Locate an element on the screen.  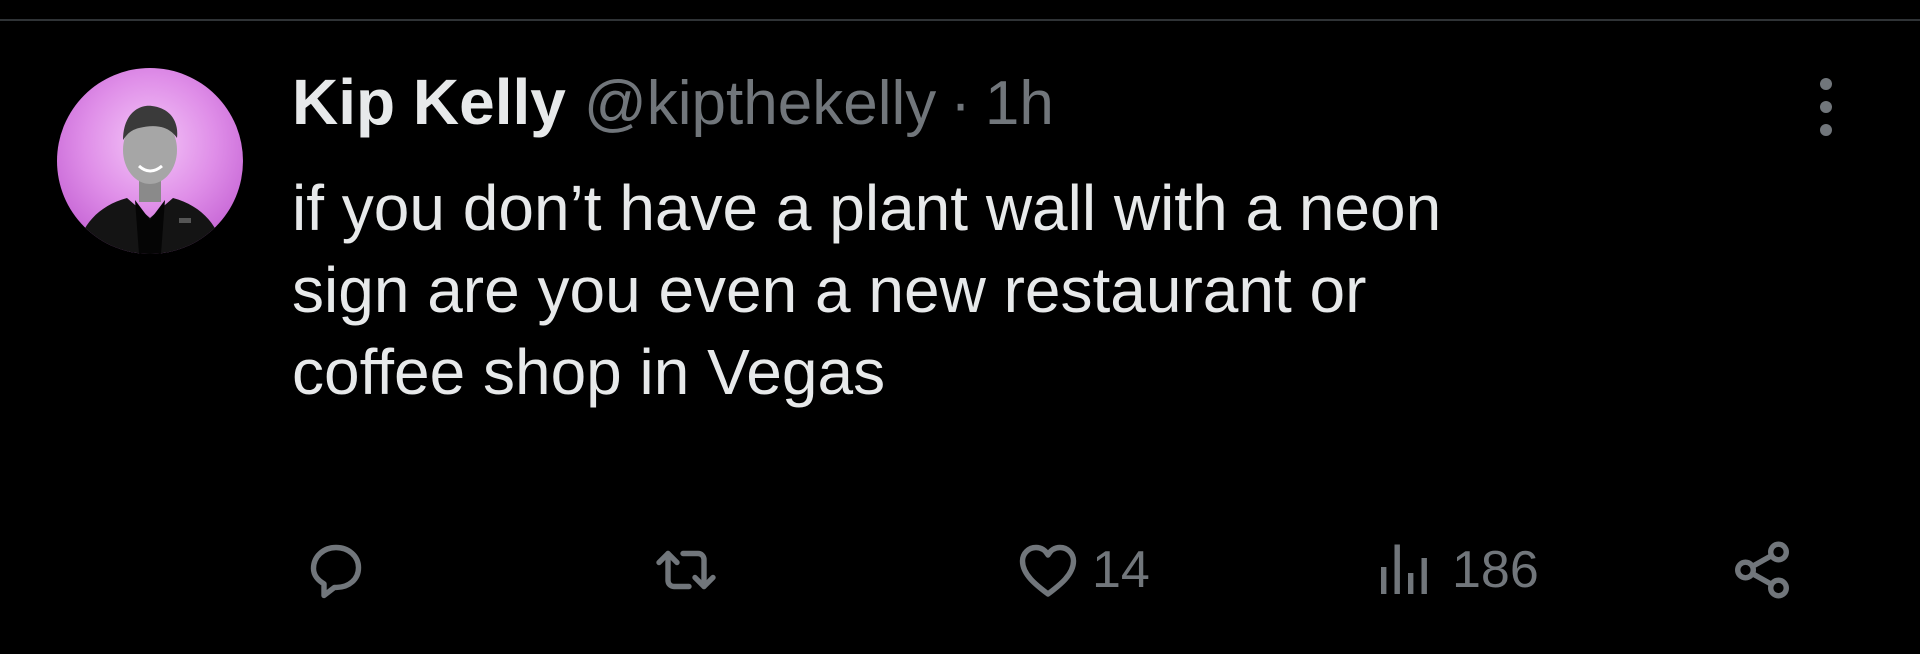
avatar is located at coordinates (150, 161).